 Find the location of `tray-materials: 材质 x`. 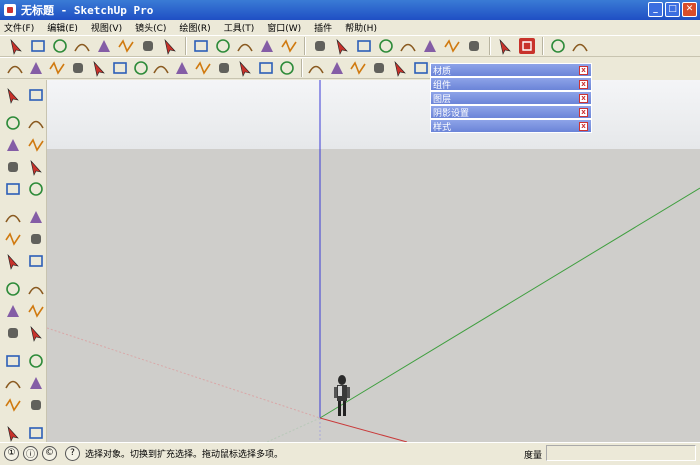

tray-materials: 材质 x is located at coordinates (511, 70).